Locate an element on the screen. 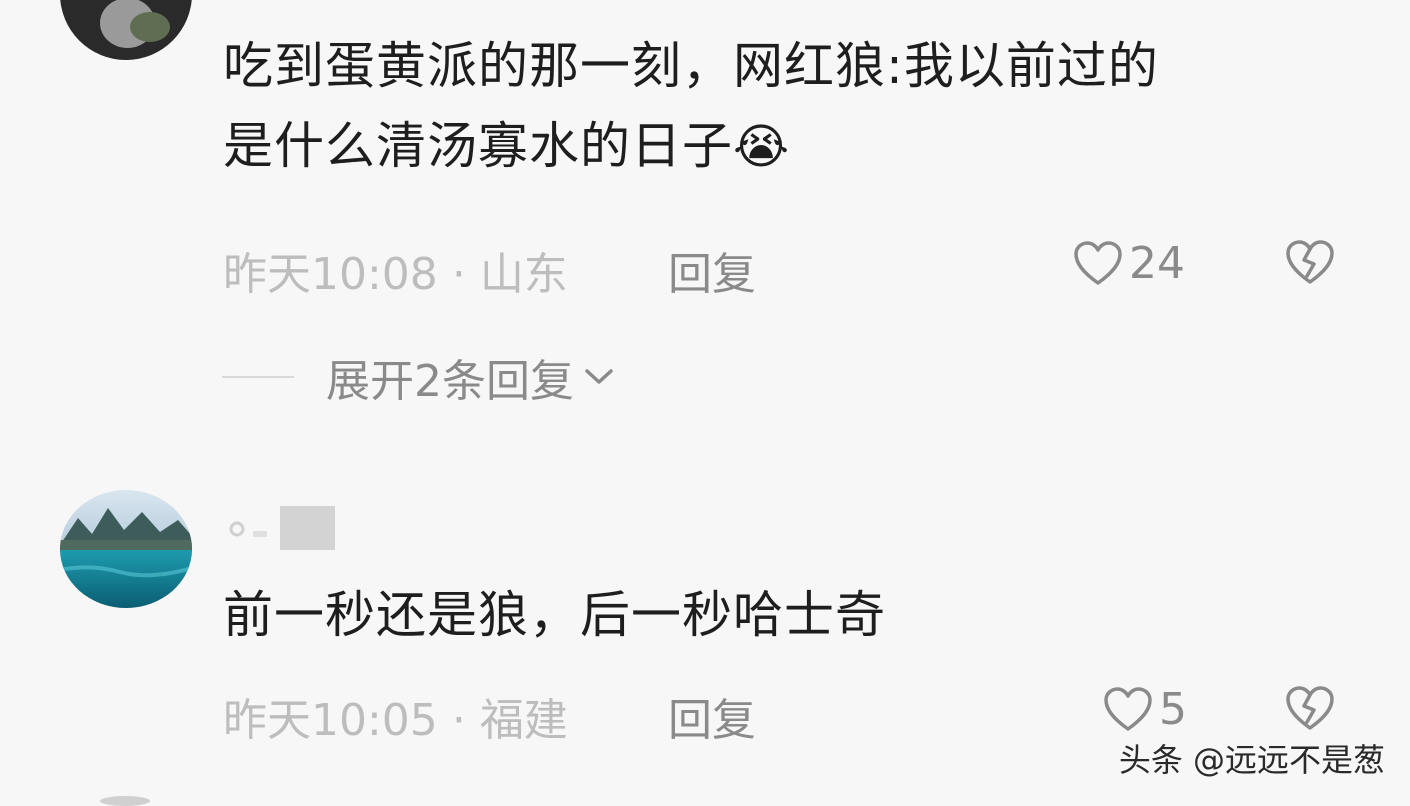  expand-replies-button: 展开2条回复 is located at coordinates (419, 377).